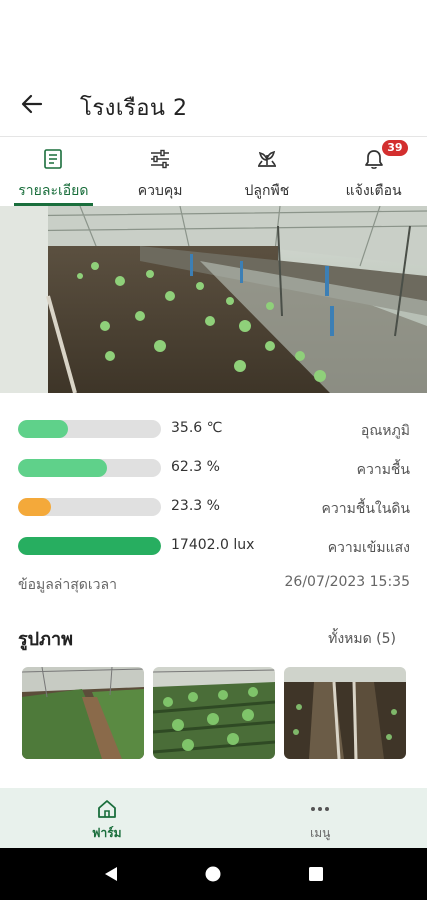 This screenshot has height=900, width=427. I want to click on tab-bar: รายละเอียด ควบคุม ปลูกพืช 39 แจ้งเตือน, so click(213, 173).